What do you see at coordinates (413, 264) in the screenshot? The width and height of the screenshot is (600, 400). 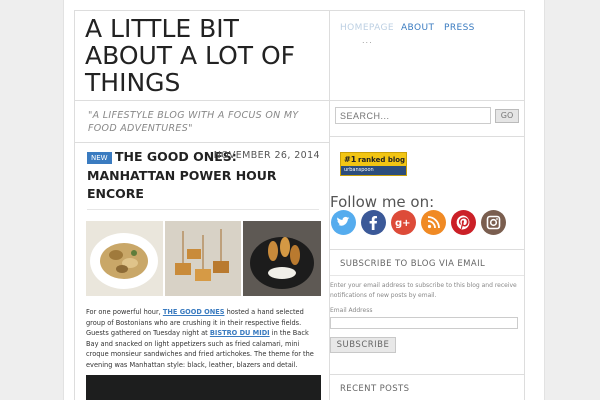 I see `subscribe-heading: SUBSCRIBE TO BLOG VIA EMAIL` at bounding box center [413, 264].